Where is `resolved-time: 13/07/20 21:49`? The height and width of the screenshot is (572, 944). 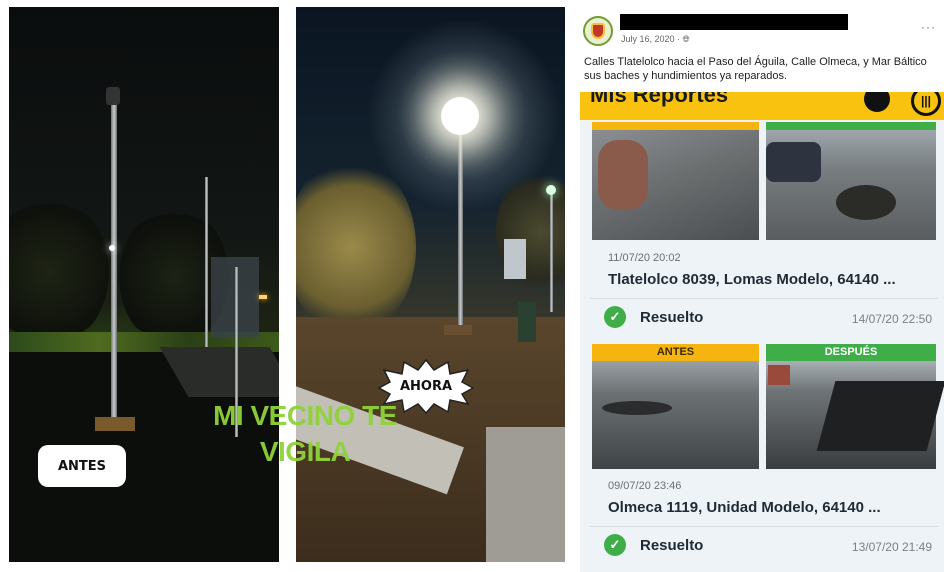
resolved-time: 13/07/20 21:49 is located at coordinates (891, 547).